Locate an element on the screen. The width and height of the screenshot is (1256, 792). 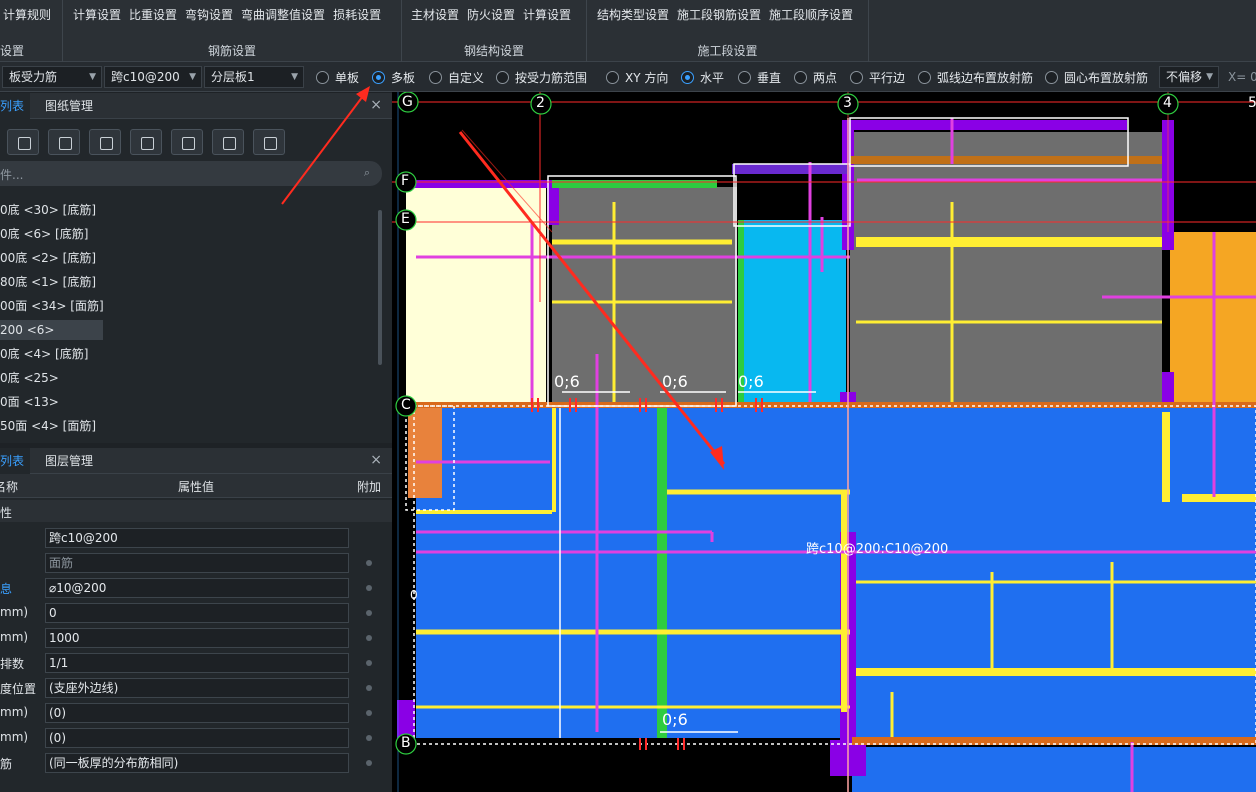
col-extra: 附加 is located at coordinates (369, 487).